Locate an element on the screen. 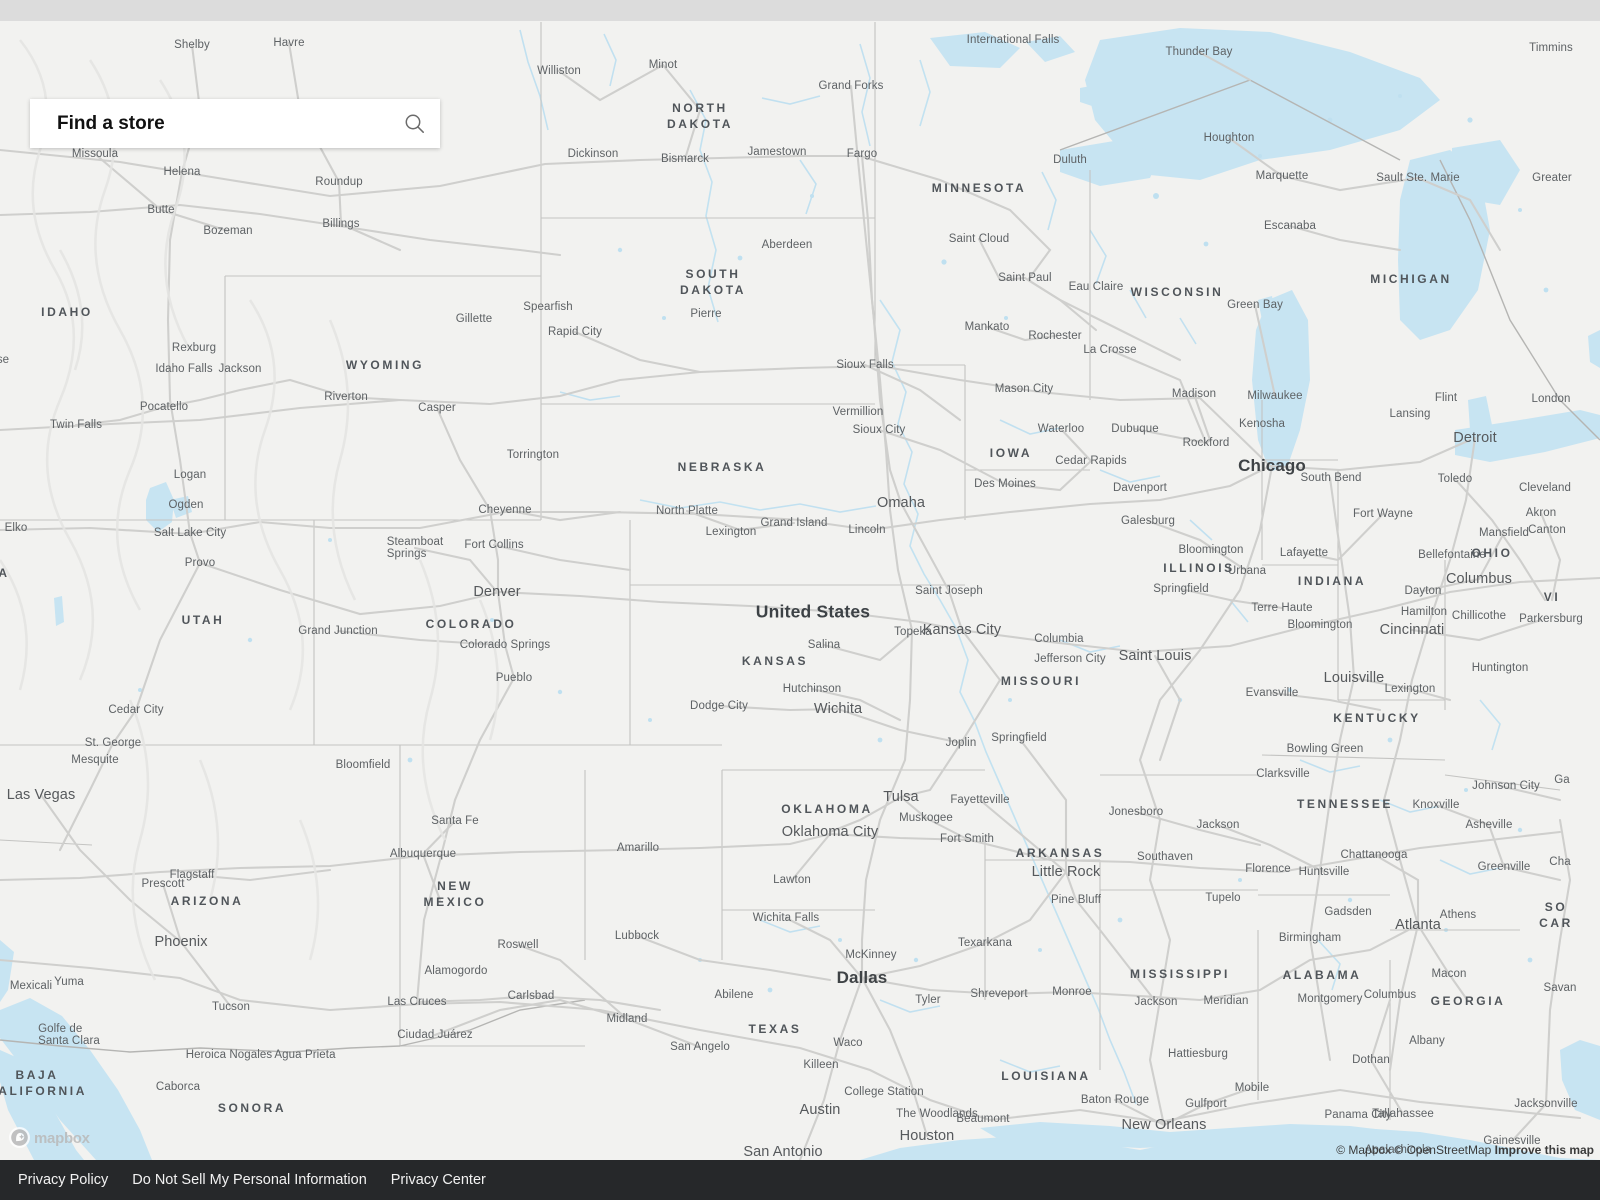 Image resolution: width=1600 pixels, height=1200 pixels. search-icon is located at coordinates (414, 123).